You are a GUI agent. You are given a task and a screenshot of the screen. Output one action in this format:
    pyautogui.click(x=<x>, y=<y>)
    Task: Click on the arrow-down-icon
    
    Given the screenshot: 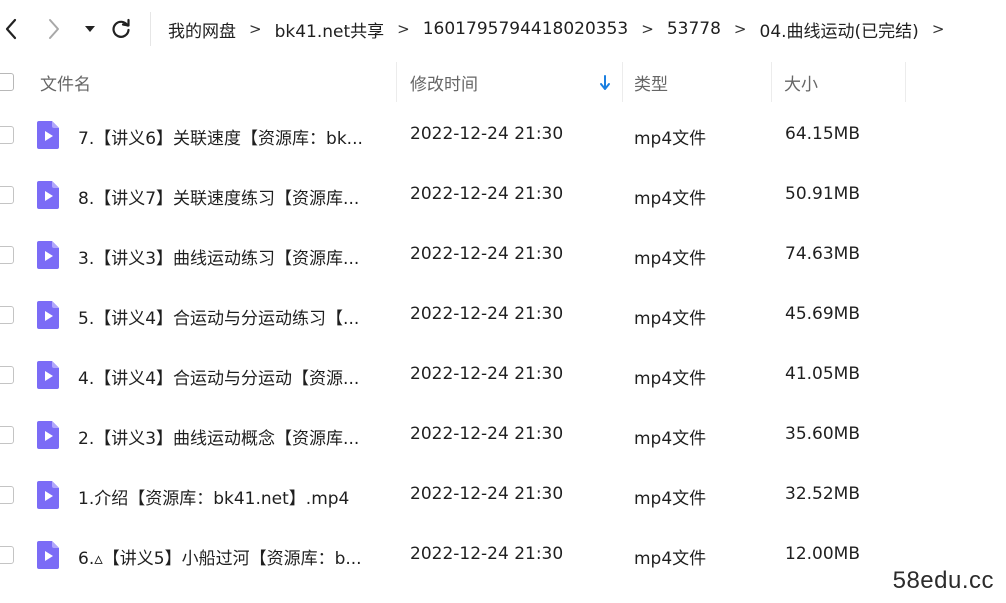 What is the action you would take?
    pyautogui.click(x=605, y=83)
    